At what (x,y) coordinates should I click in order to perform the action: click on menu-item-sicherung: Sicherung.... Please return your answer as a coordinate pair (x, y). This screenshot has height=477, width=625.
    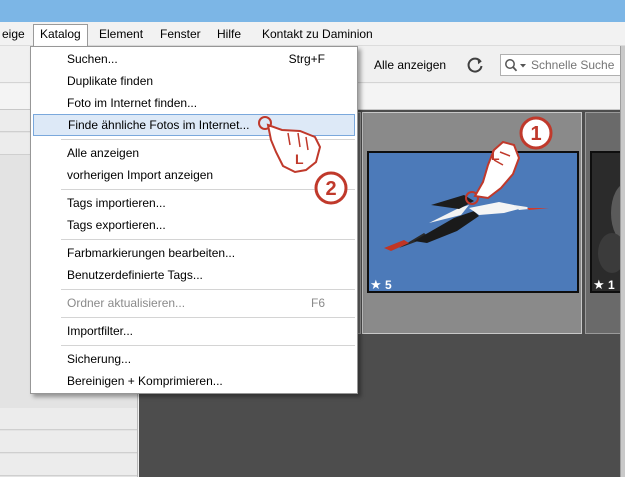
    Looking at the image, I should click on (194, 360).